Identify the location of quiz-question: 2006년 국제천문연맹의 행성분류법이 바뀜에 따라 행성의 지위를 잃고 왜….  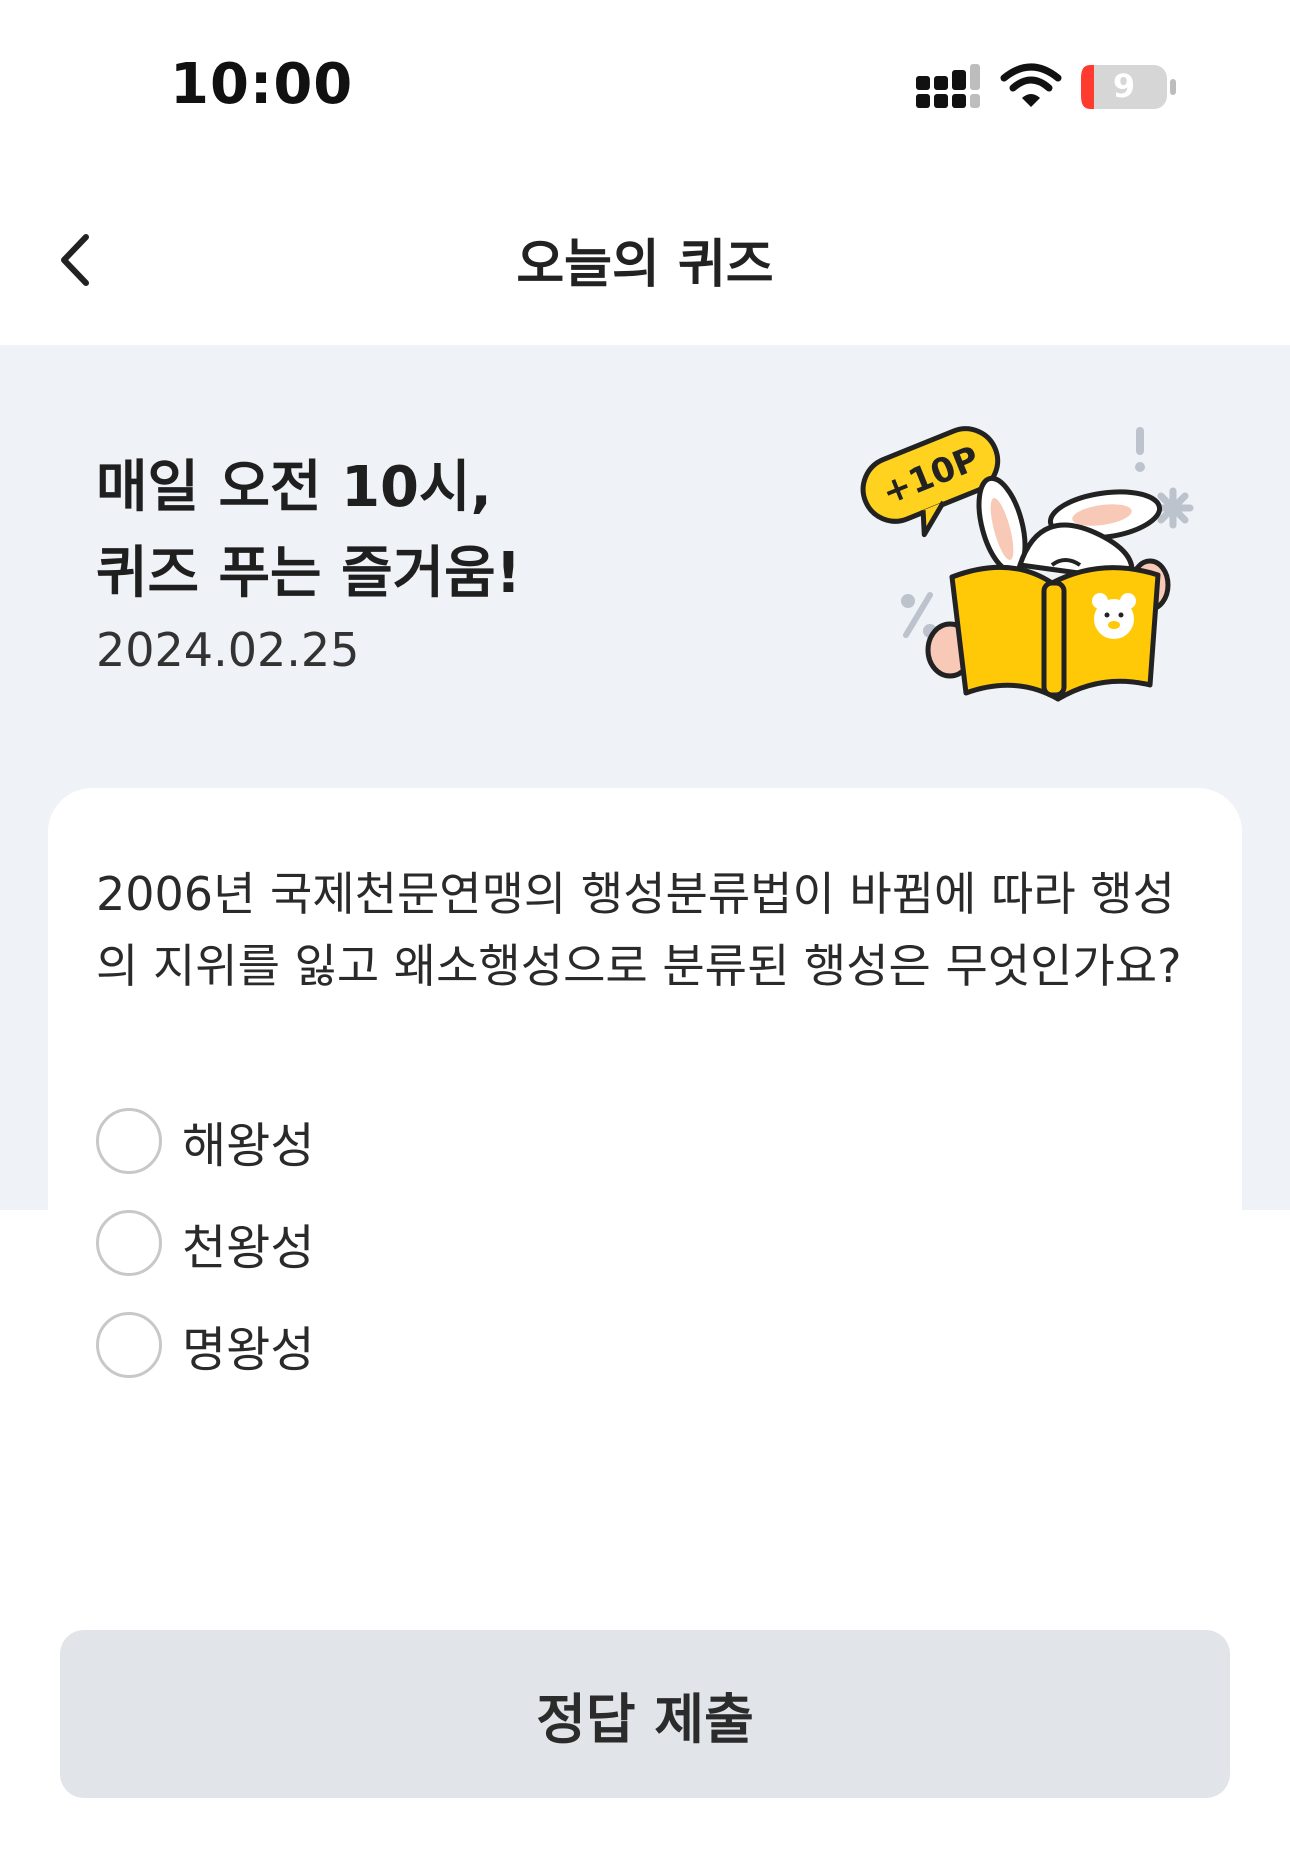
(639, 930).